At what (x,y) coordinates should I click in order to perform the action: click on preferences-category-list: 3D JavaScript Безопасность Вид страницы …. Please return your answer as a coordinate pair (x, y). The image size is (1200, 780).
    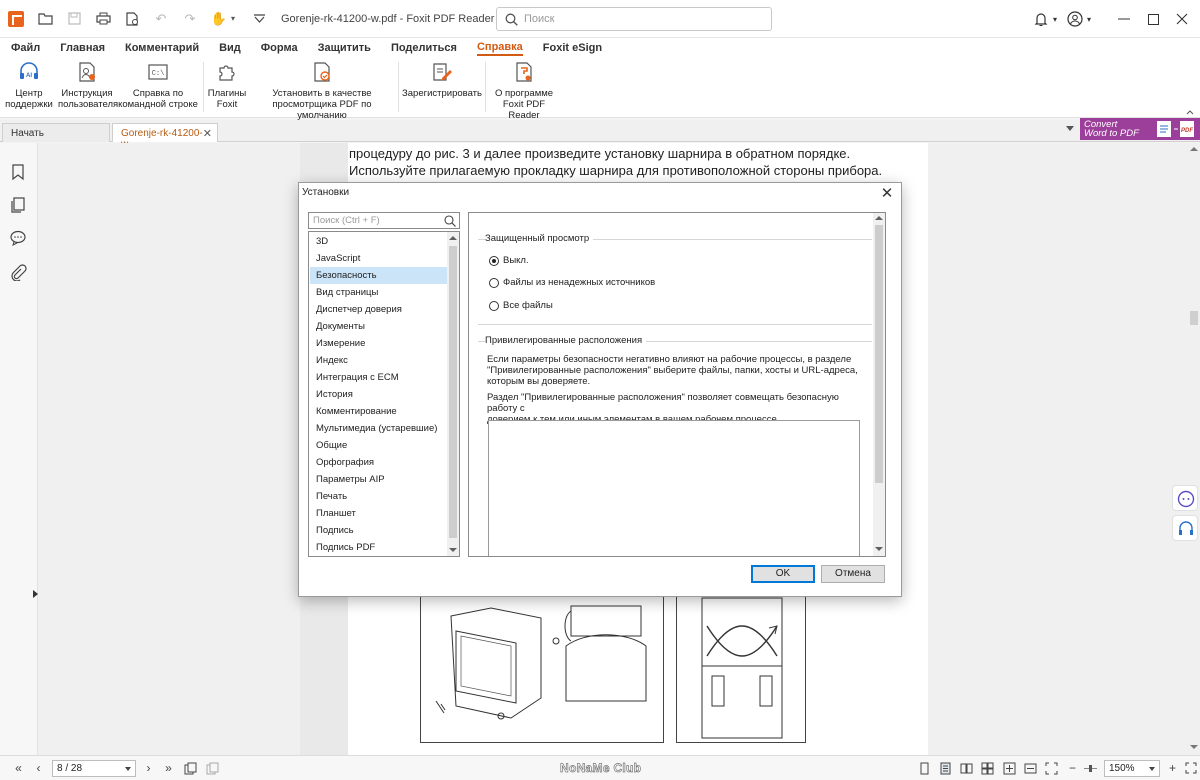
    Looking at the image, I should click on (384, 394).